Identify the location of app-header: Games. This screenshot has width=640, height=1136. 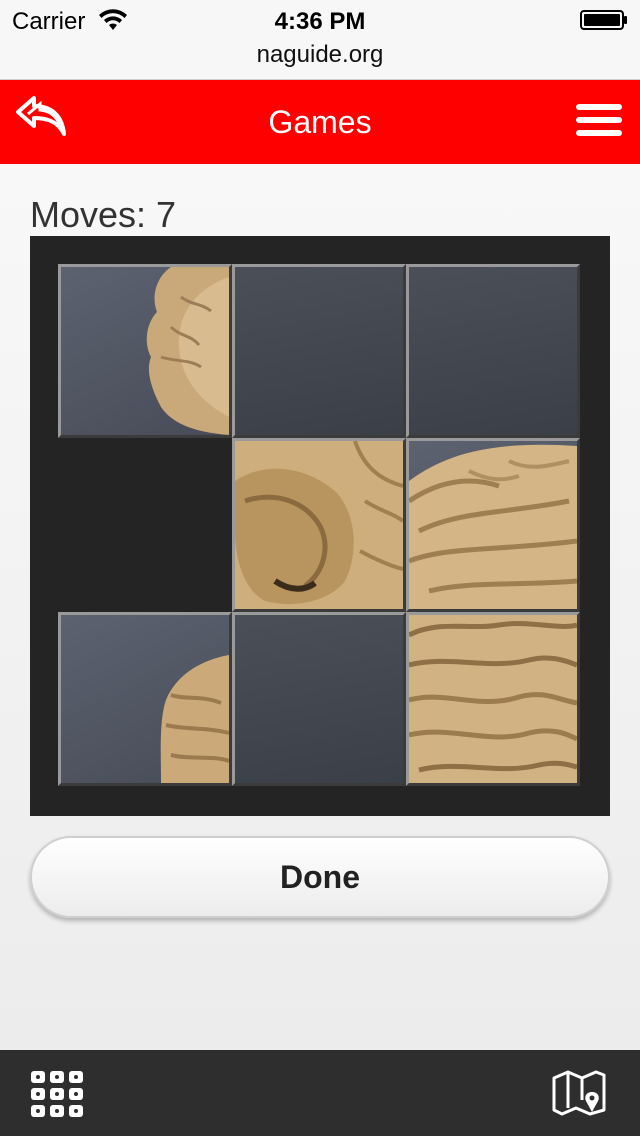
(320, 122).